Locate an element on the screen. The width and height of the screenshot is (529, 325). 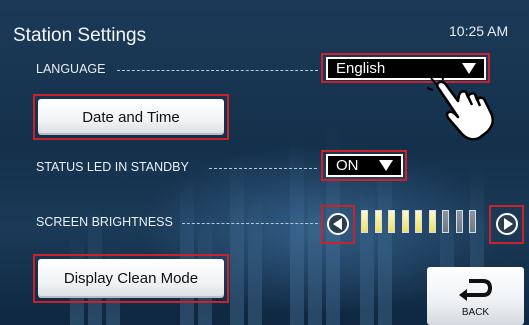
brightness-decrease-button is located at coordinates (338, 224).